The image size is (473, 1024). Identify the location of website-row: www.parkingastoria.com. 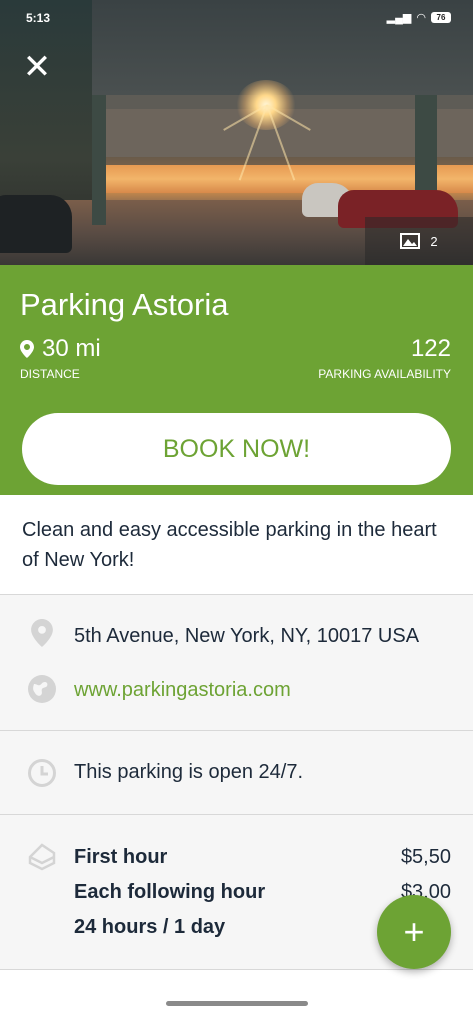
(236, 689).